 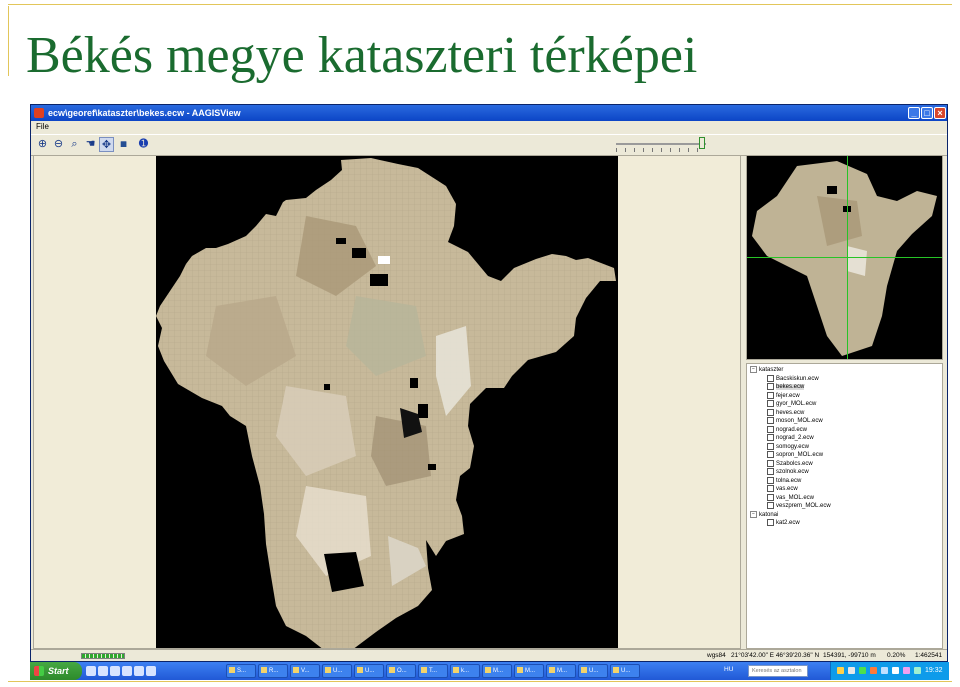 What do you see at coordinates (778, 671) in the screenshot?
I see `desktop-search-input: Keresés az asztalon` at bounding box center [778, 671].